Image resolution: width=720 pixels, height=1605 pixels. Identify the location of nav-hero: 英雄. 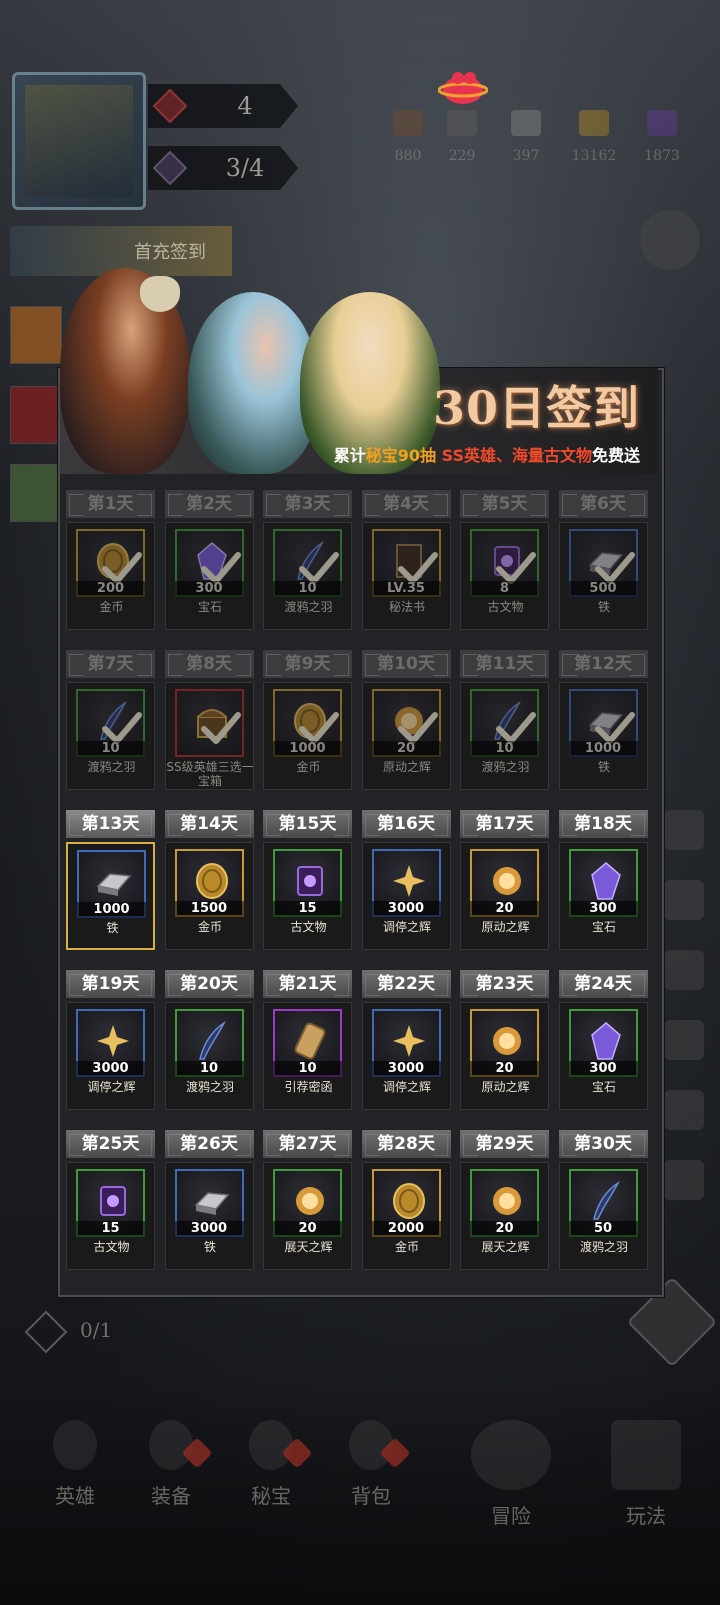
(75, 1464).